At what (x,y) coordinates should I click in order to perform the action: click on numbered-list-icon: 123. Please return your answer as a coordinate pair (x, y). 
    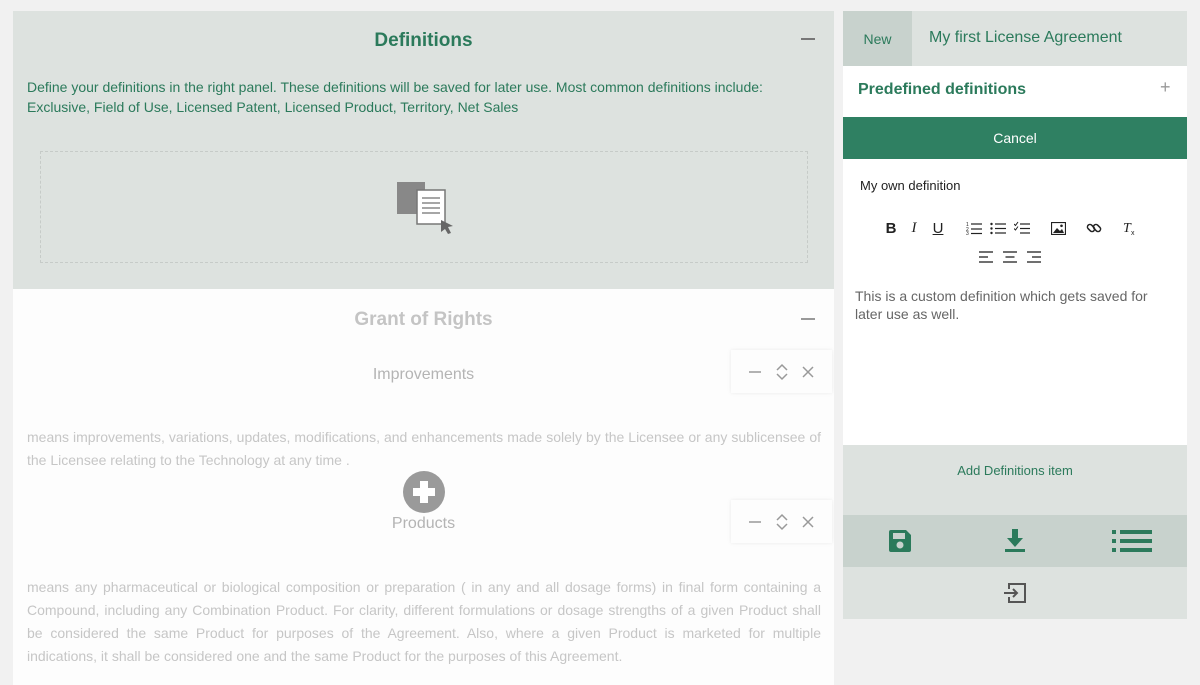
    Looking at the image, I should click on (974, 228).